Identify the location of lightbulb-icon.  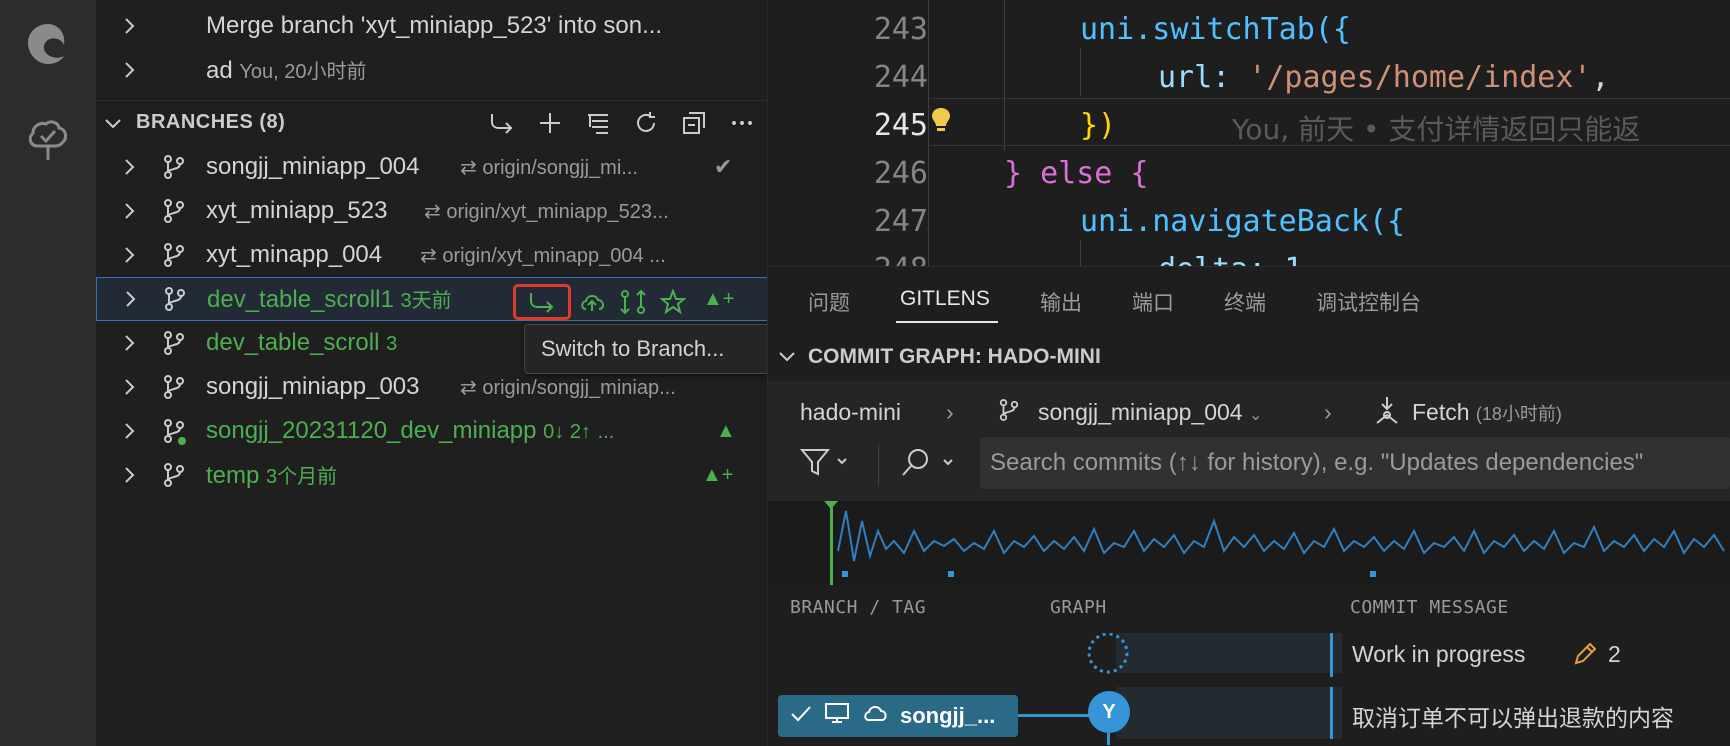
(941, 122).